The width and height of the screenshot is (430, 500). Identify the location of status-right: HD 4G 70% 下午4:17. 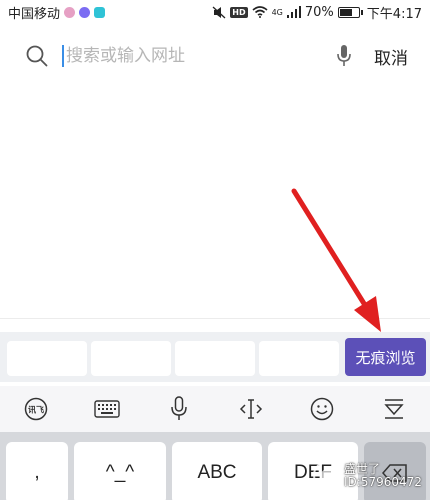
(317, 12).